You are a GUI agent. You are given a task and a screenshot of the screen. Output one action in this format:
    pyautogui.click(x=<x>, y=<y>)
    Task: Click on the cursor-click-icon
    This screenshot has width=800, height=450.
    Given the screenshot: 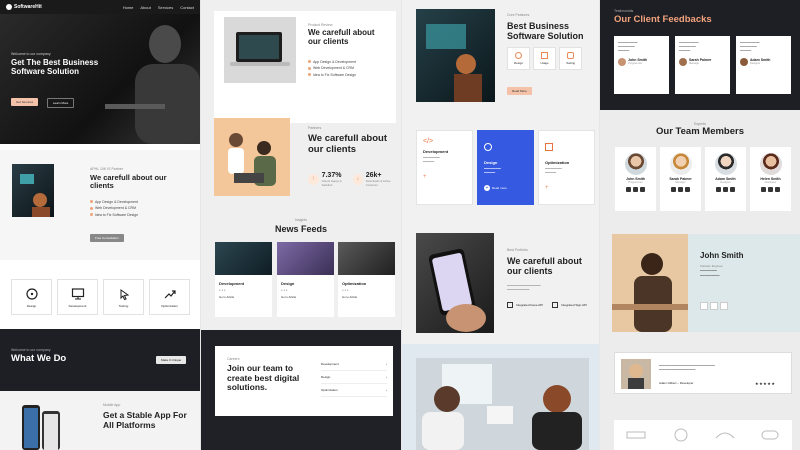 What is the action you would take?
    pyautogui.click(x=124, y=294)
    